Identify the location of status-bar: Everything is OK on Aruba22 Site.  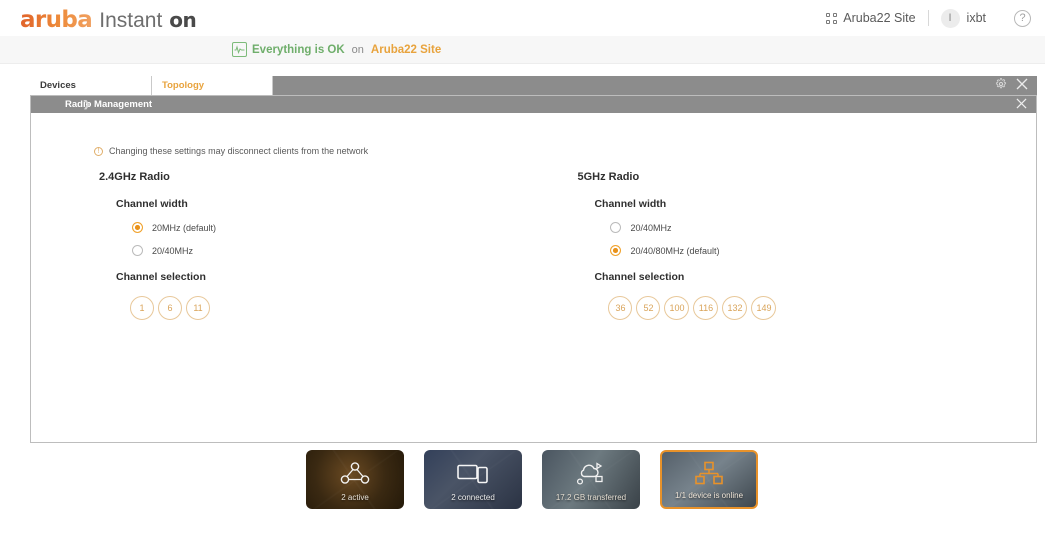
(522, 50).